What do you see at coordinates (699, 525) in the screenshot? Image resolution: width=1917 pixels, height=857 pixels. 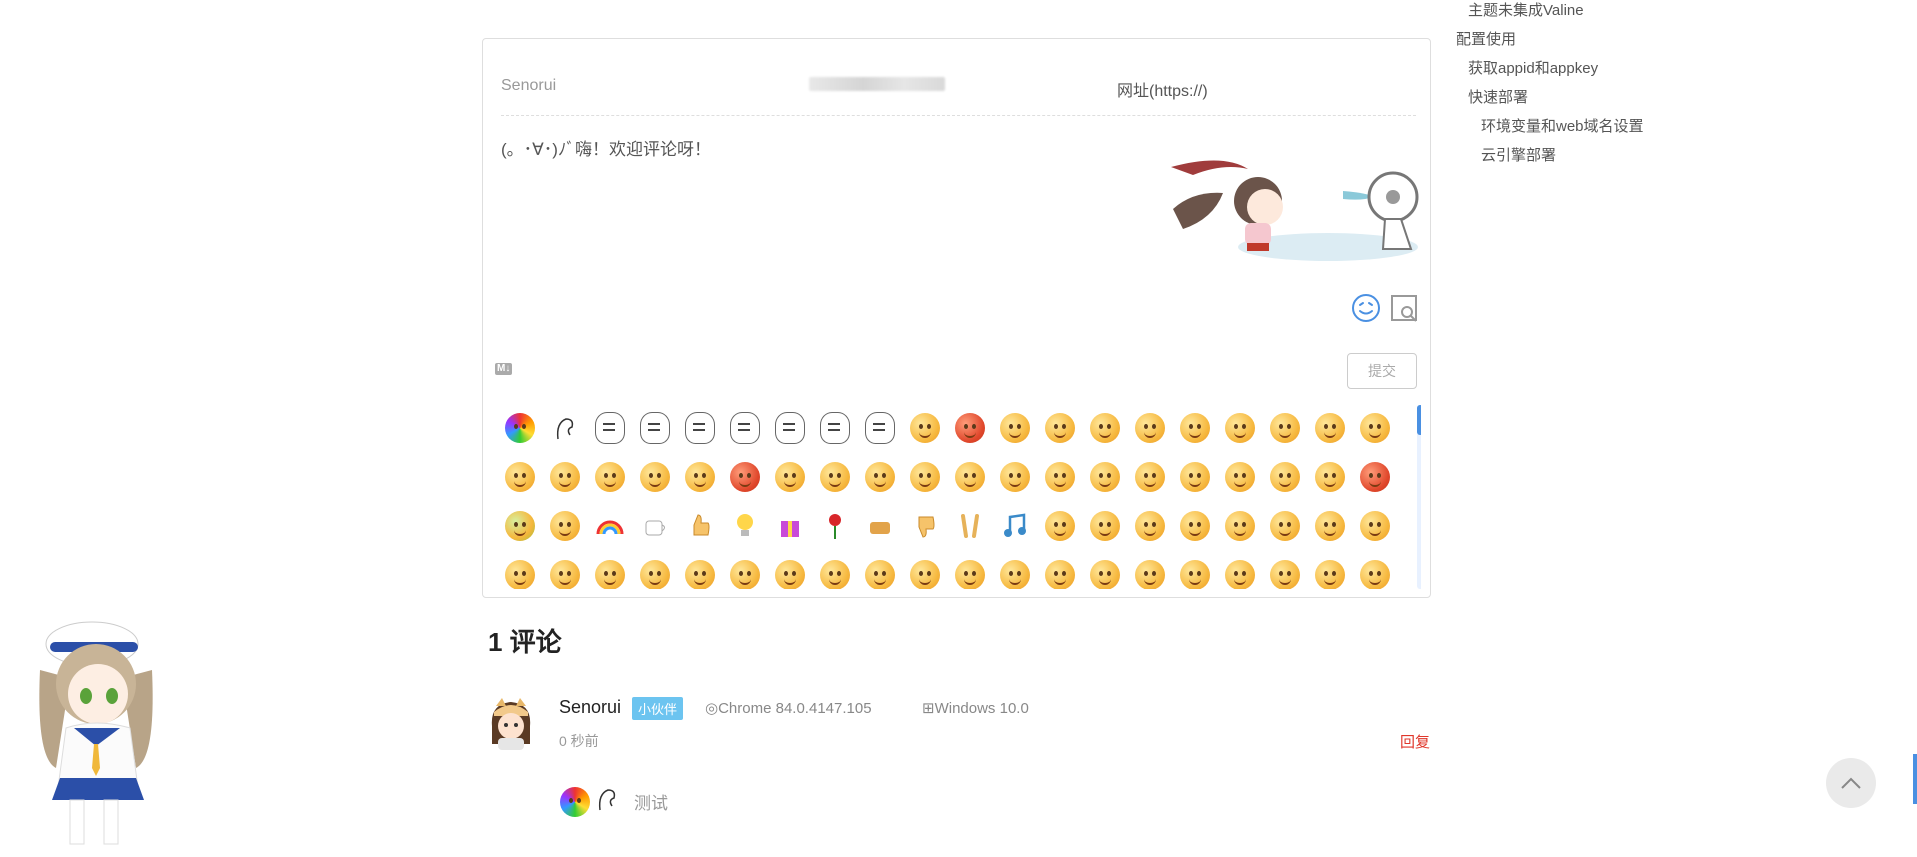 I see `thumbs-up-icon` at bounding box center [699, 525].